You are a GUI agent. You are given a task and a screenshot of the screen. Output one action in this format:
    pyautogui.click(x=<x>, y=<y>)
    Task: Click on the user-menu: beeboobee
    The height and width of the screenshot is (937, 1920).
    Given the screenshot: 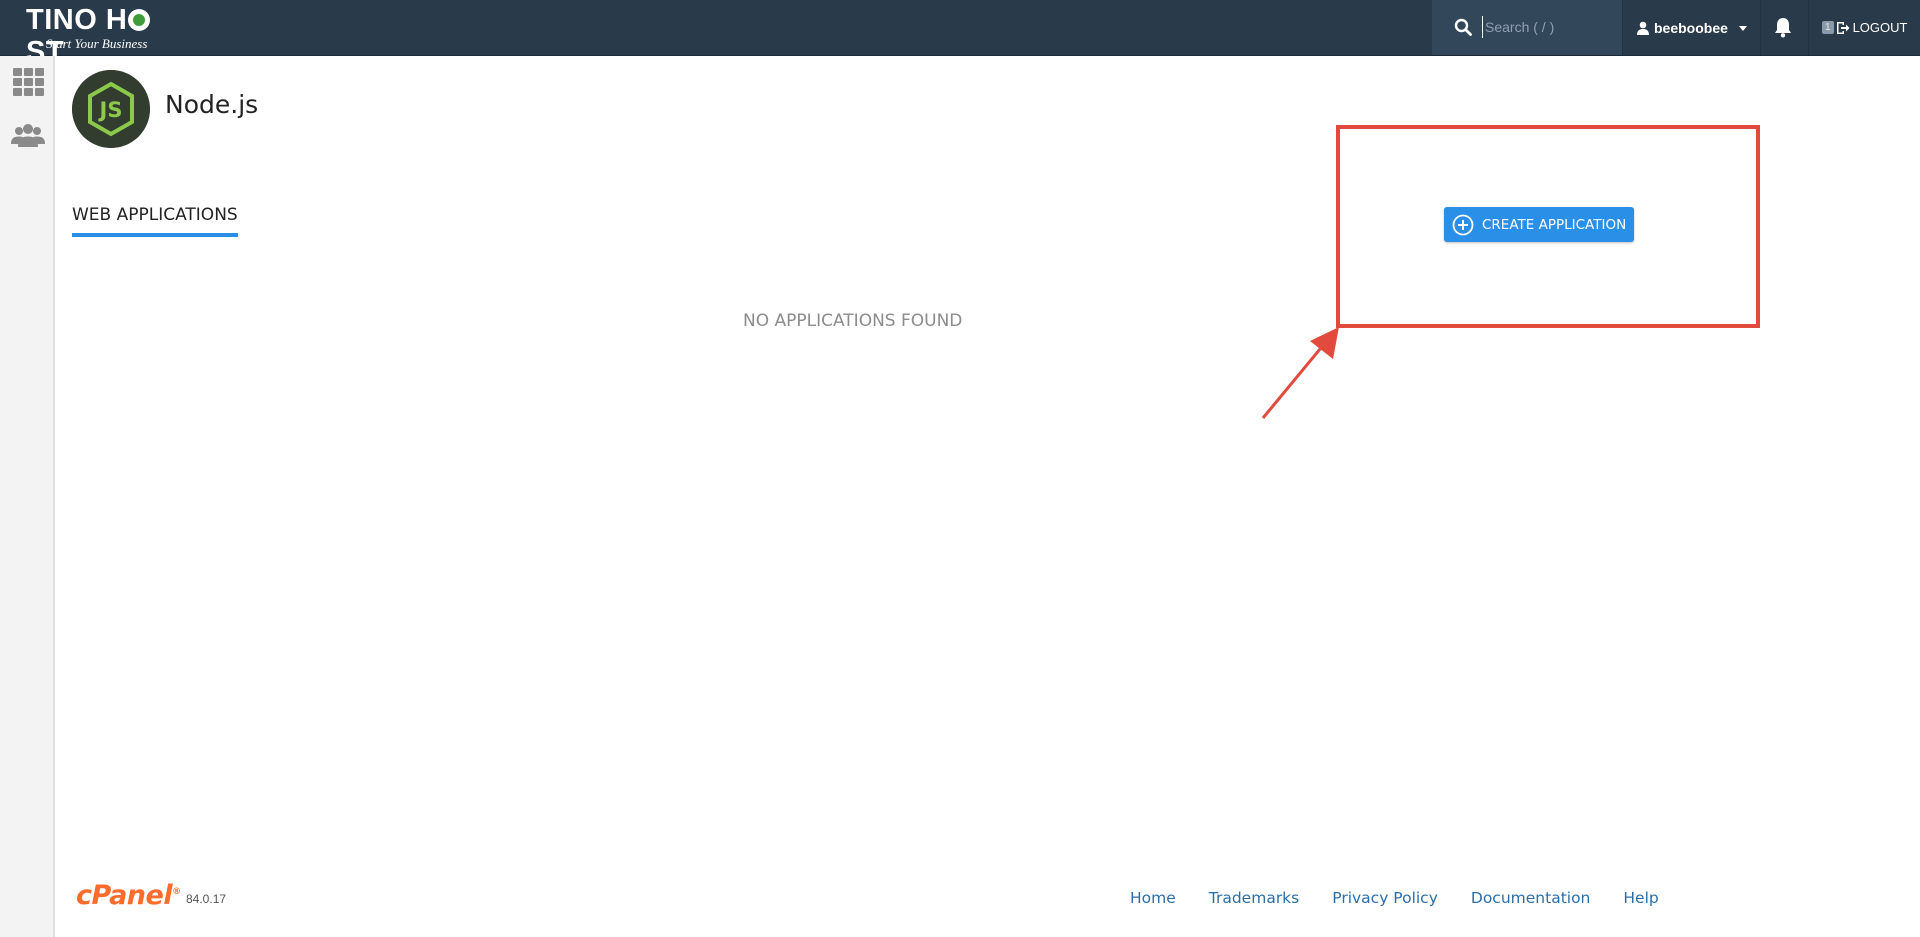 What is the action you would take?
    pyautogui.click(x=1696, y=27)
    